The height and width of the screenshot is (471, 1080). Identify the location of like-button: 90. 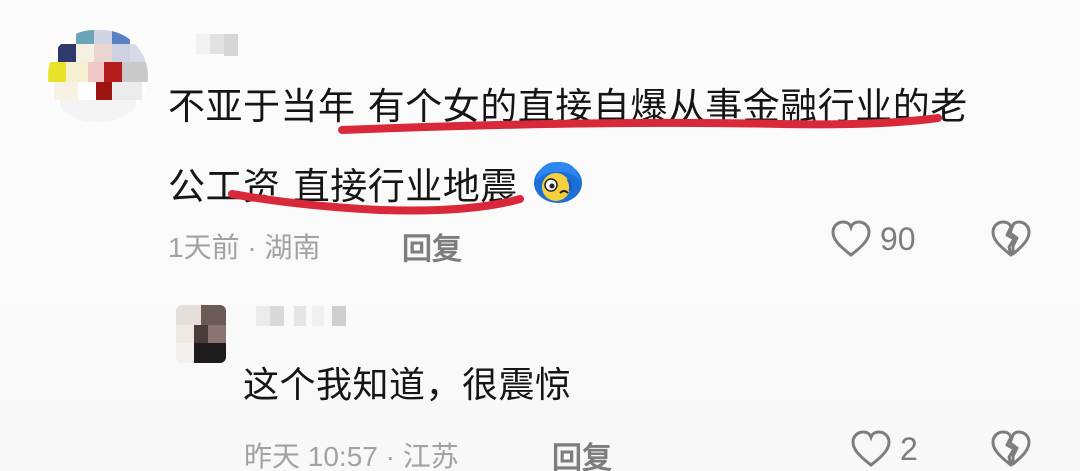
(873, 239).